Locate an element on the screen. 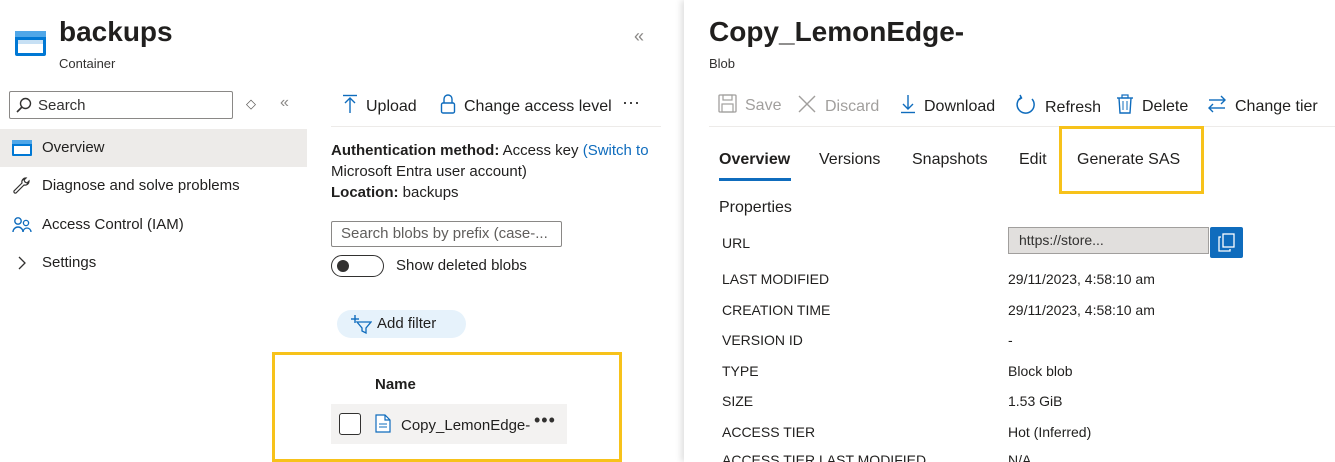  more-options-button: ··· is located at coordinates (631, 102).